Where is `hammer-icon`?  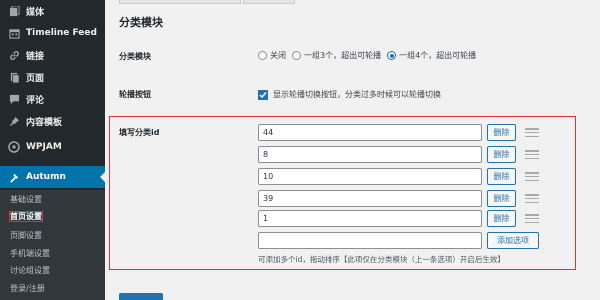 hammer-icon is located at coordinates (14, 177).